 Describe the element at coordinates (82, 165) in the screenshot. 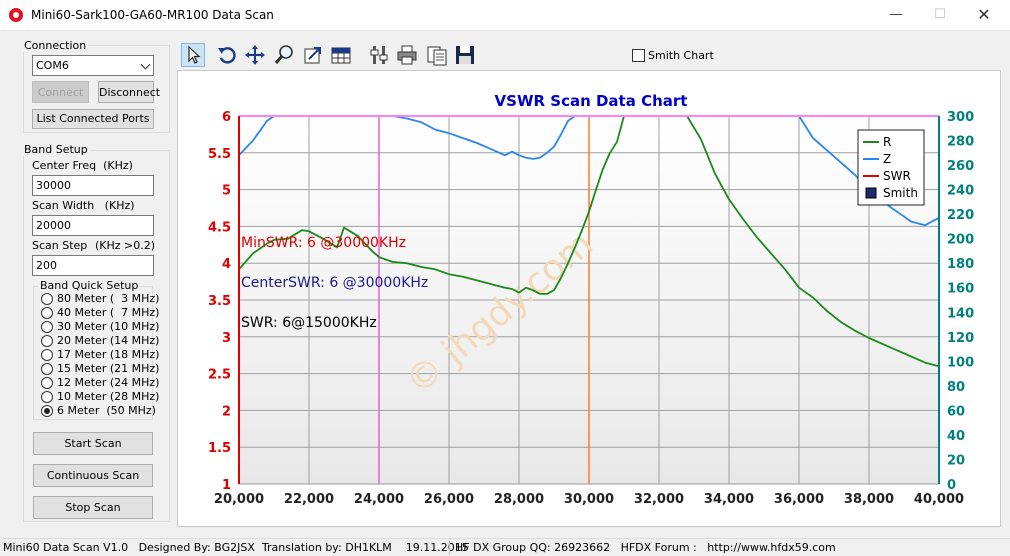

I see `center-freq-label: Center Freq (KHz)` at that location.